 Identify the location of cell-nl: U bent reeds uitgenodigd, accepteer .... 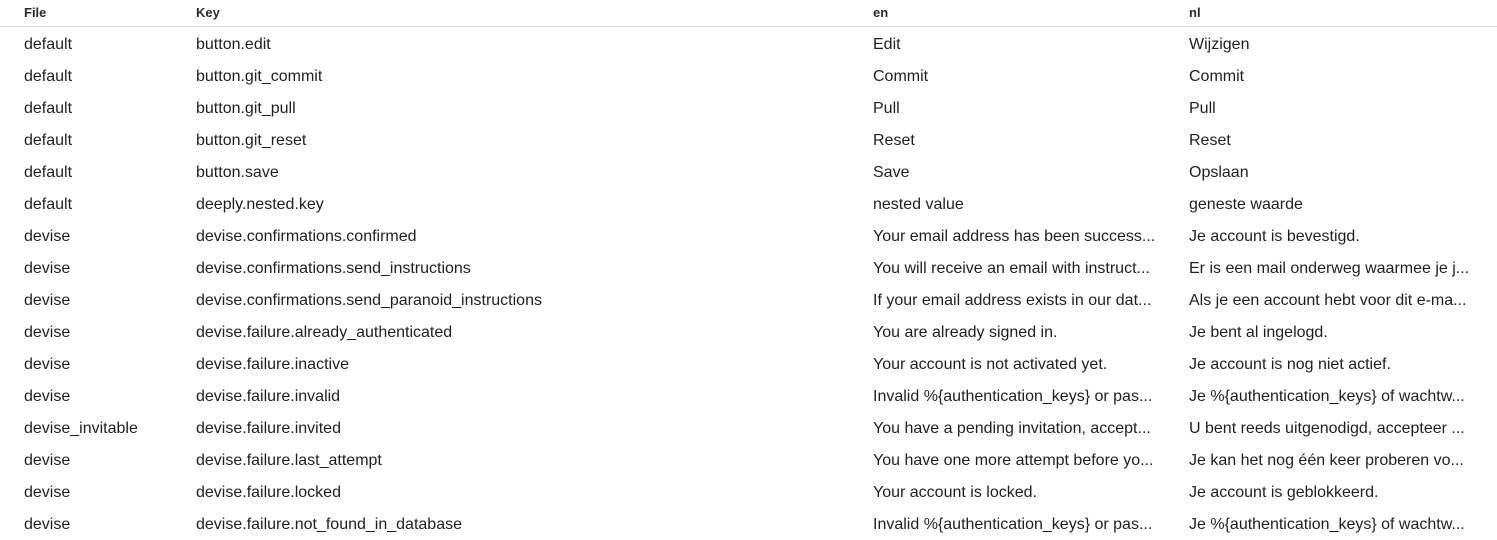
(1339, 429).